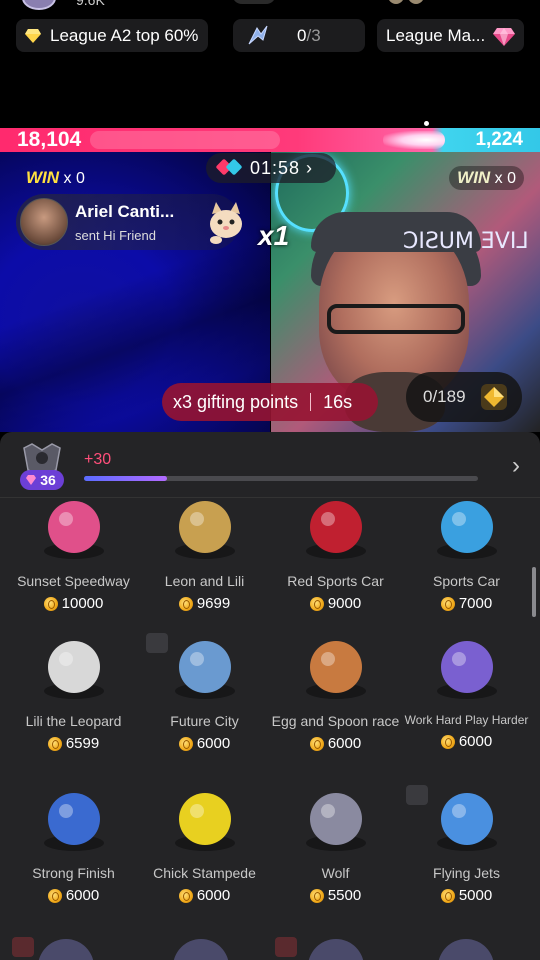  Describe the element at coordinates (426, 123) in the screenshot. I see `spark-dot` at that location.